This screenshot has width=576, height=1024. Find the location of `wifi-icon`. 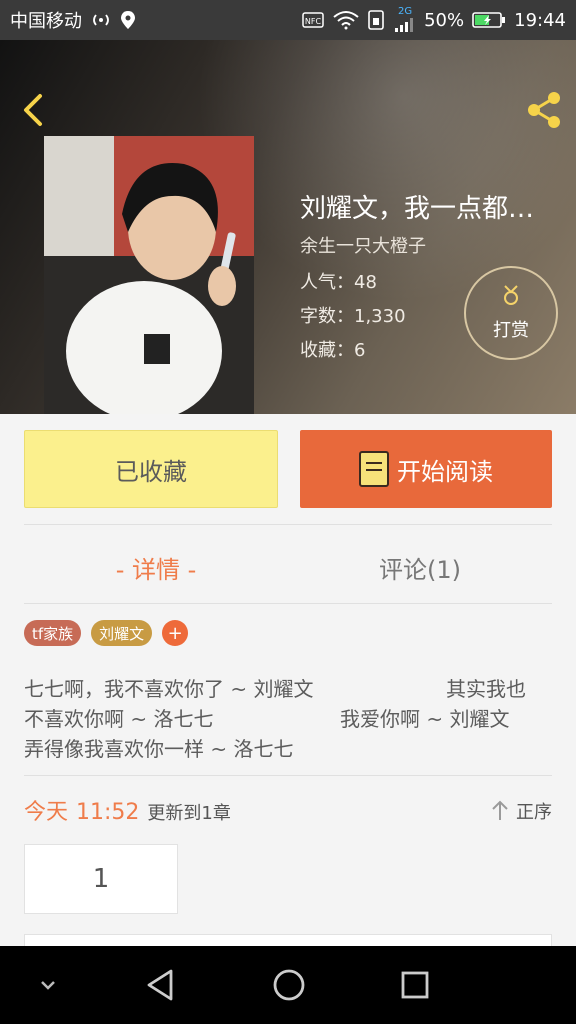

wifi-icon is located at coordinates (346, 20).